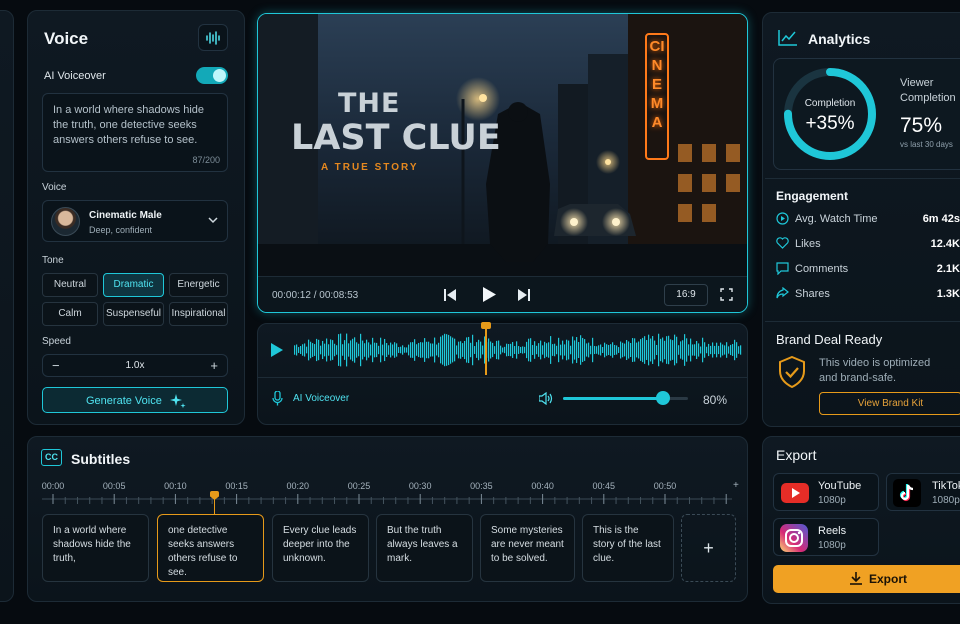  Describe the element at coordinates (214, 365) in the screenshot. I see `speed-increase-button: +` at that location.